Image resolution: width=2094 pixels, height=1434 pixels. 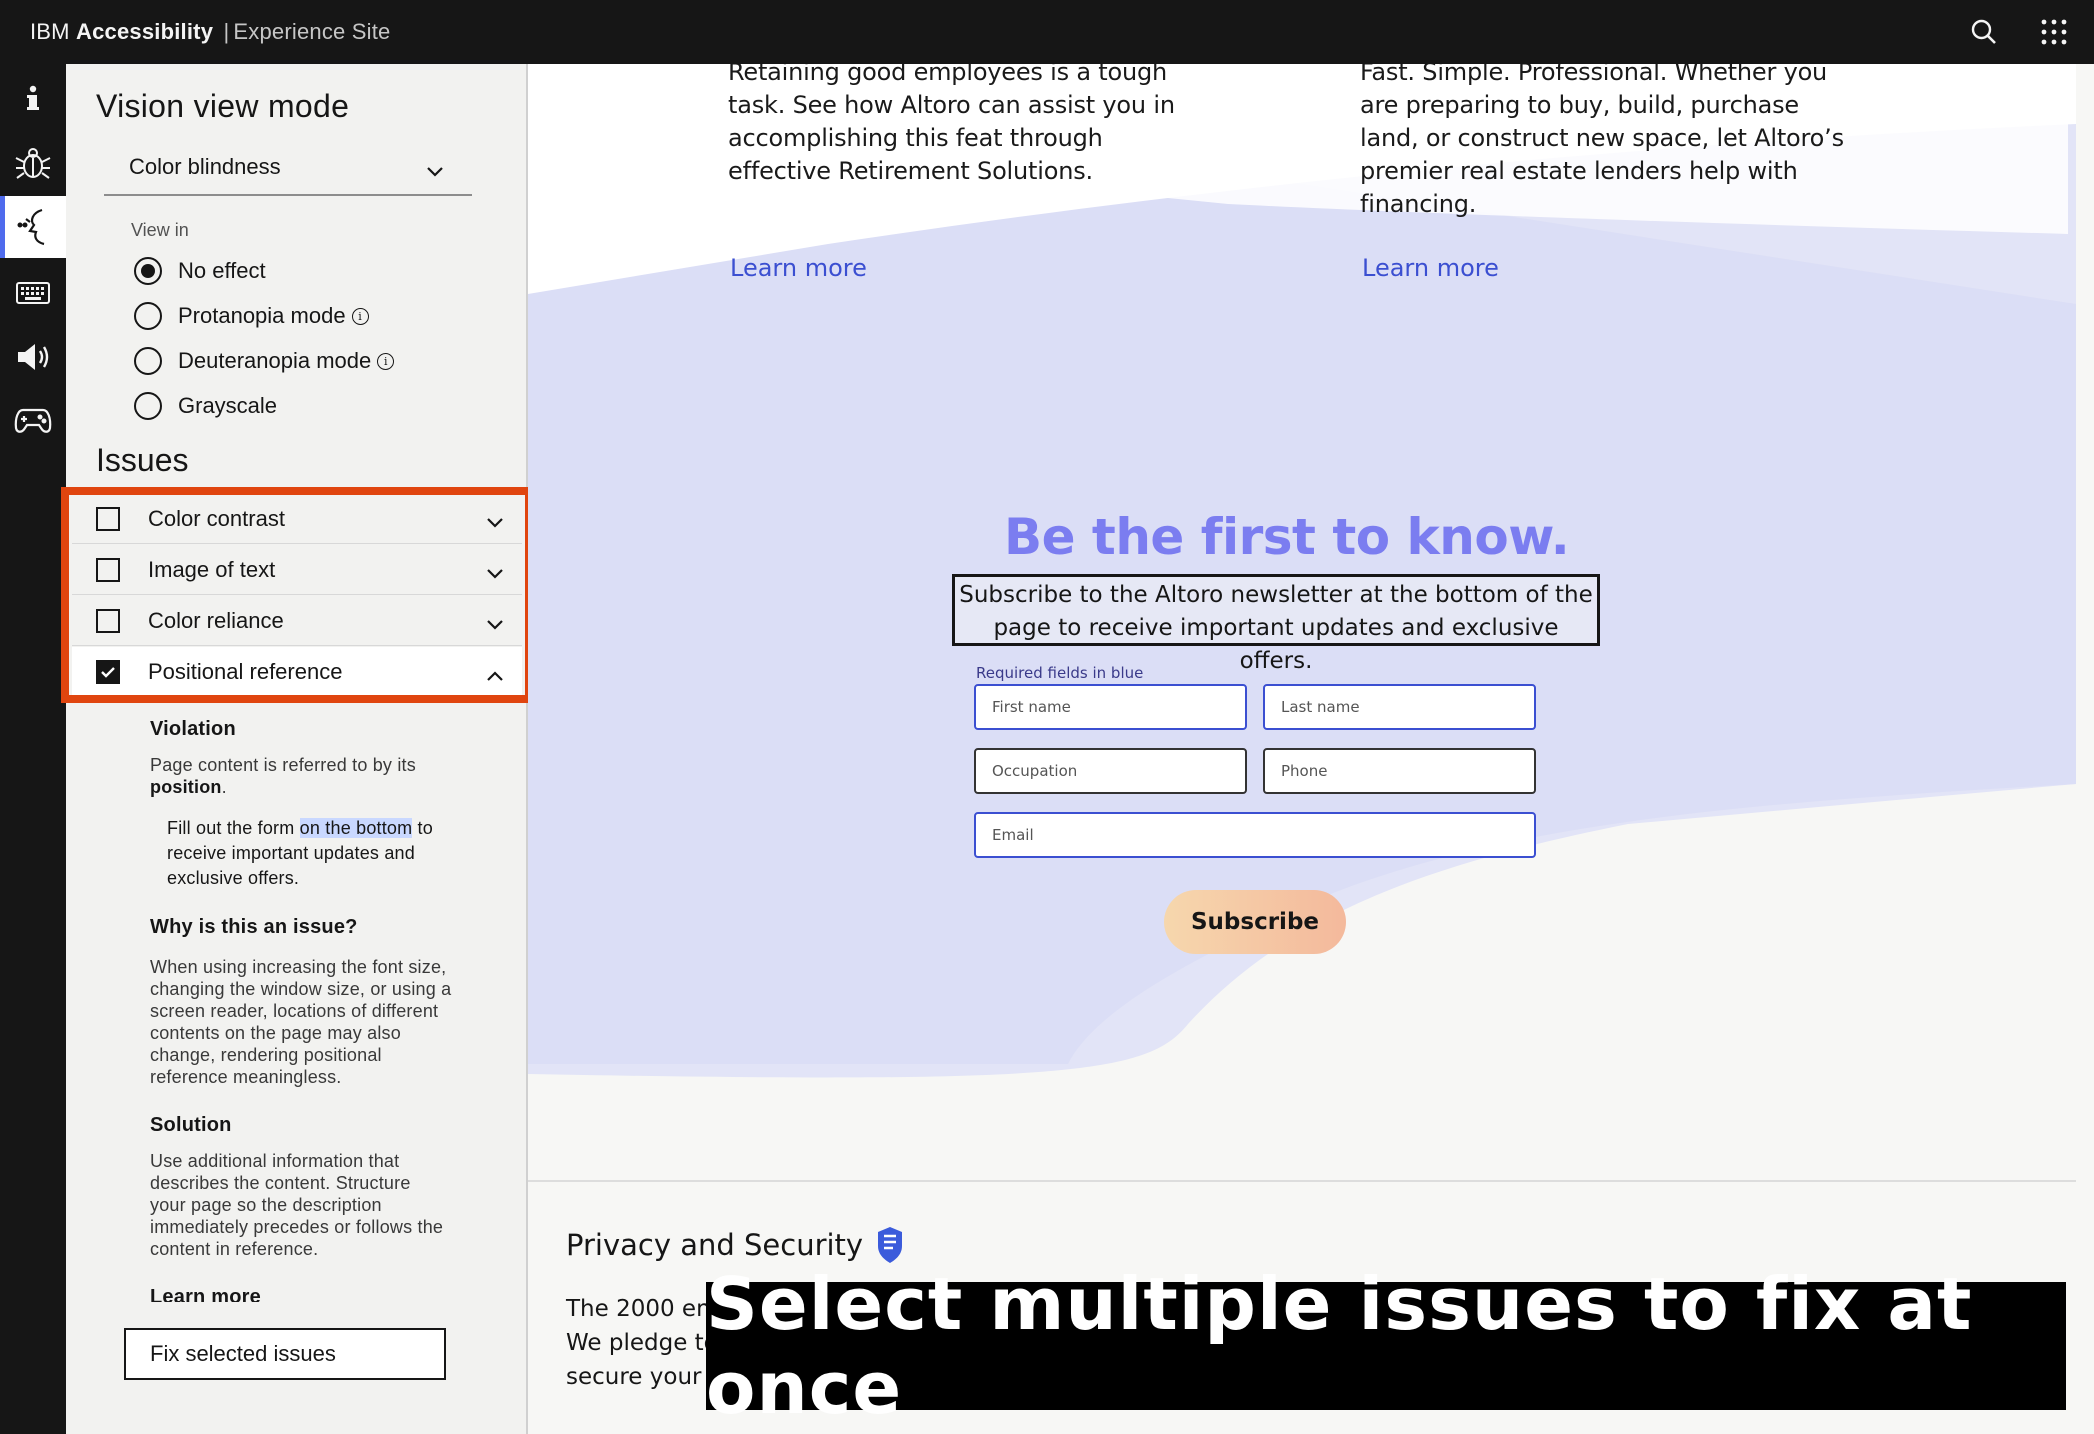 What do you see at coordinates (1430, 268) in the screenshot?
I see `learn-more-real-estate-link: Learn more` at bounding box center [1430, 268].